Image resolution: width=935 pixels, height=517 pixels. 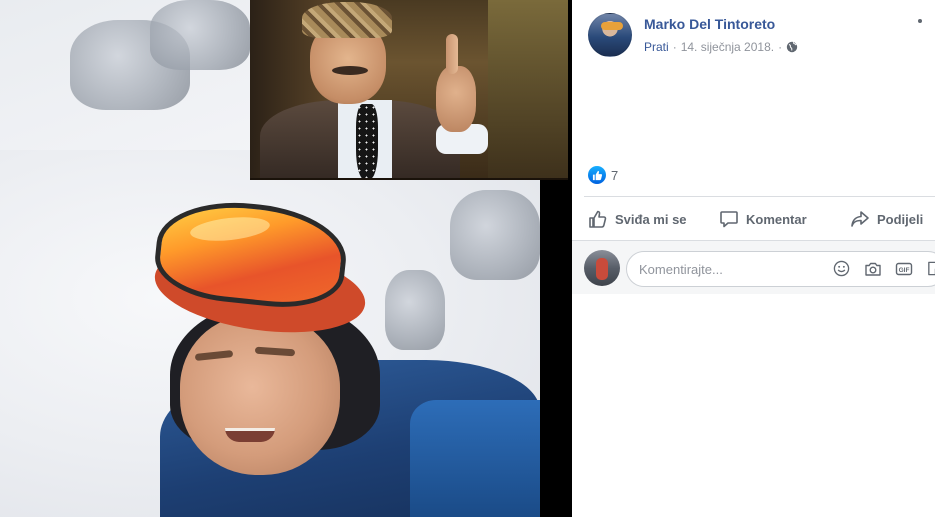 I want to click on emoji-icon, so click(x=841, y=268).